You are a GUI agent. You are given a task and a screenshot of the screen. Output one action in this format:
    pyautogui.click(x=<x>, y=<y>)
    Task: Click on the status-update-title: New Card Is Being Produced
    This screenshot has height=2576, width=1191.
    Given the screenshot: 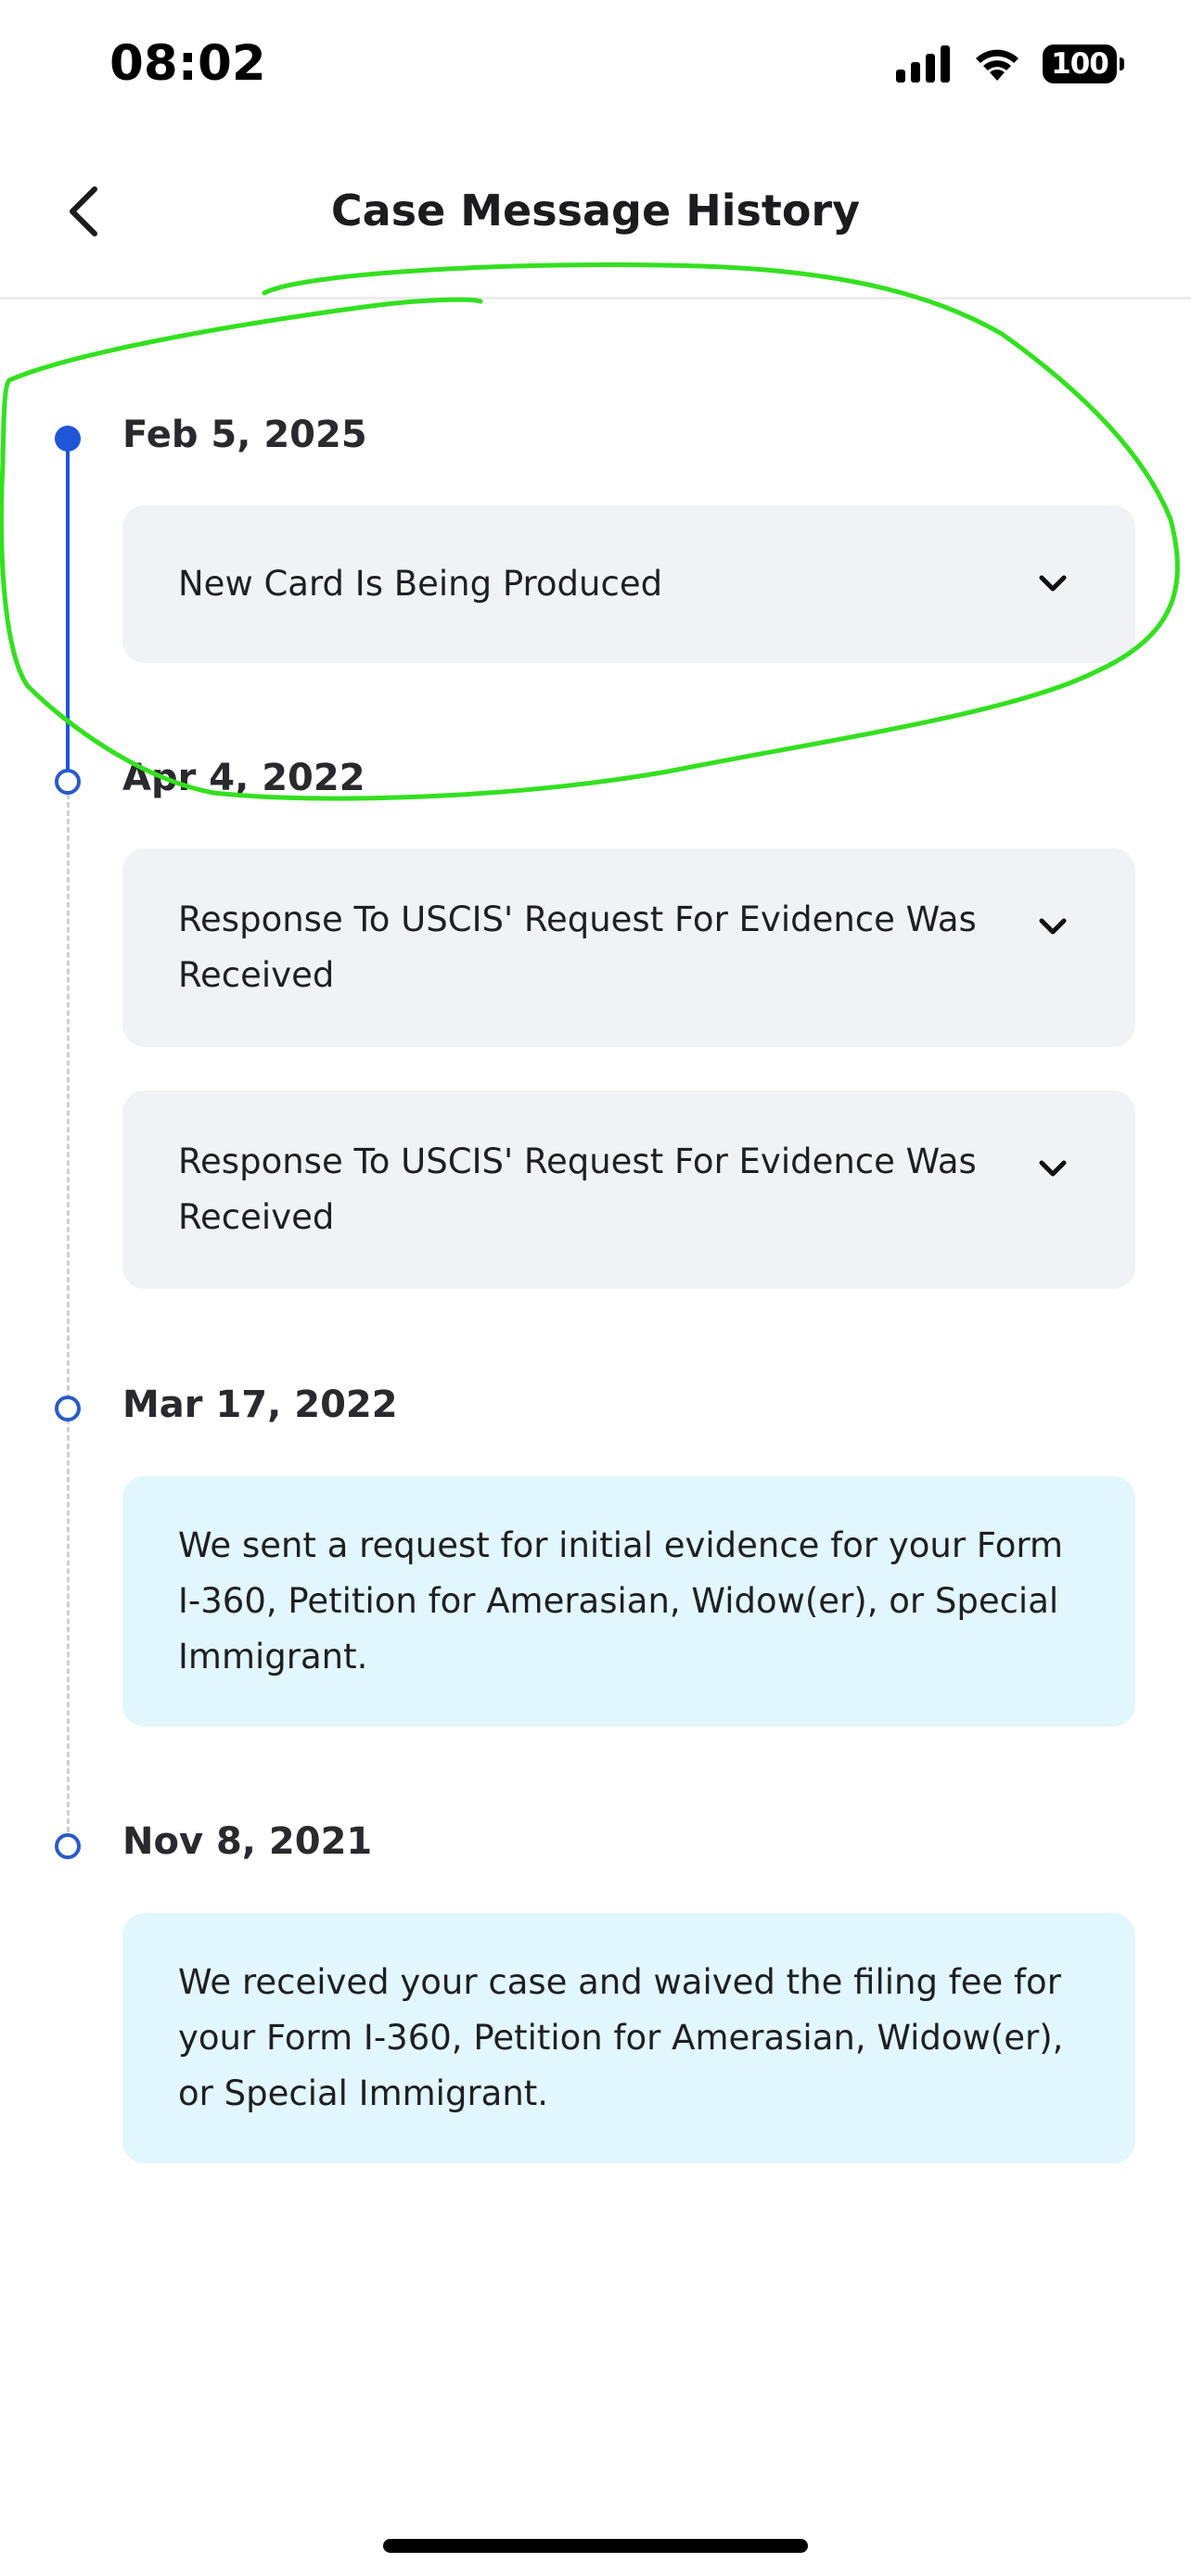 What is the action you would take?
    pyautogui.click(x=420, y=584)
    